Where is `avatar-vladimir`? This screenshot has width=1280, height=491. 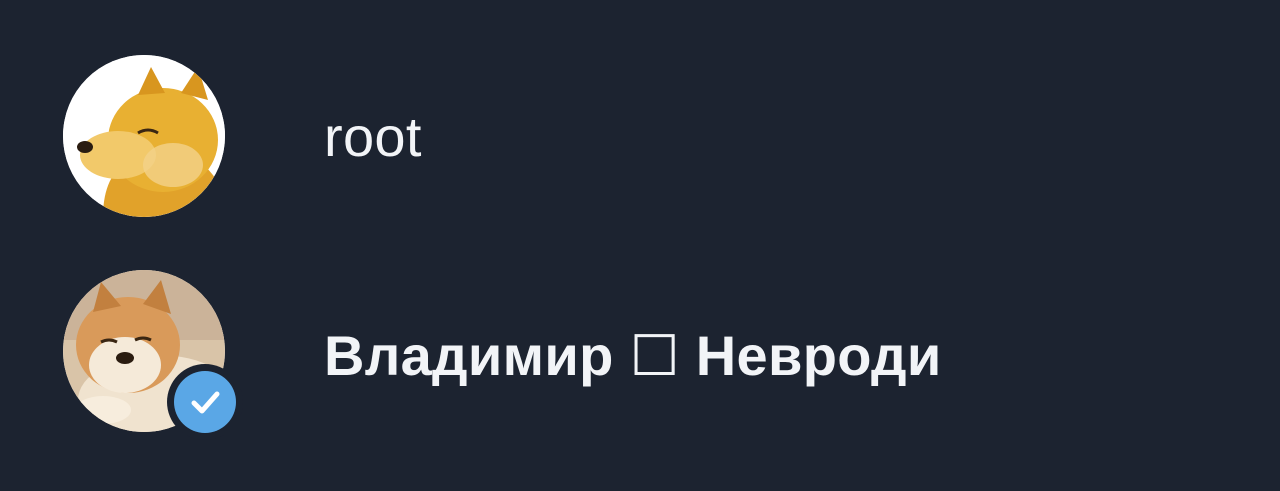
avatar-vladimir is located at coordinates (153, 355).